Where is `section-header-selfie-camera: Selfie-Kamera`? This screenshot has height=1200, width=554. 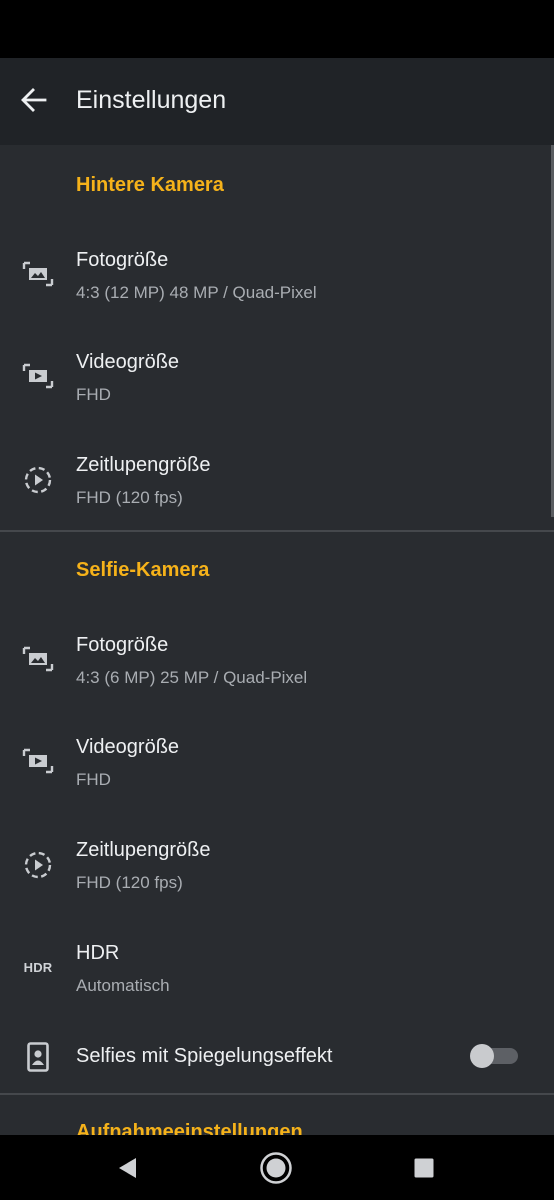
section-header-selfie-camera: Selfie-Kamera is located at coordinates (143, 570).